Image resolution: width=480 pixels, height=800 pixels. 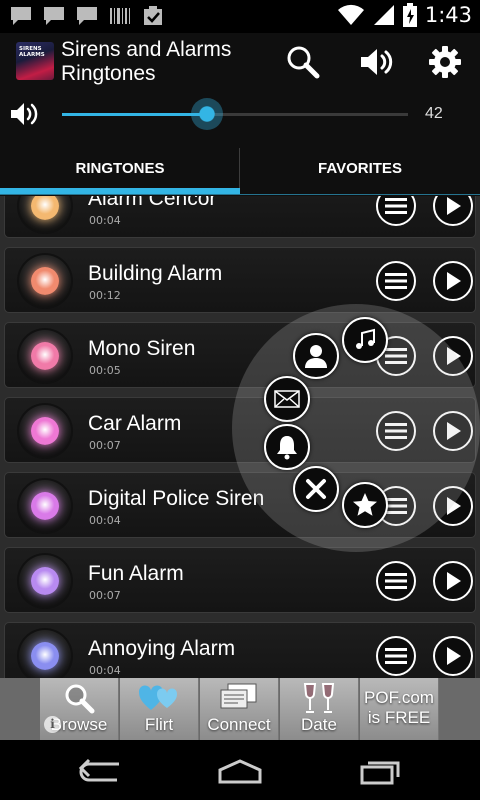 I want to click on radial-music-button, so click(x=365, y=340).